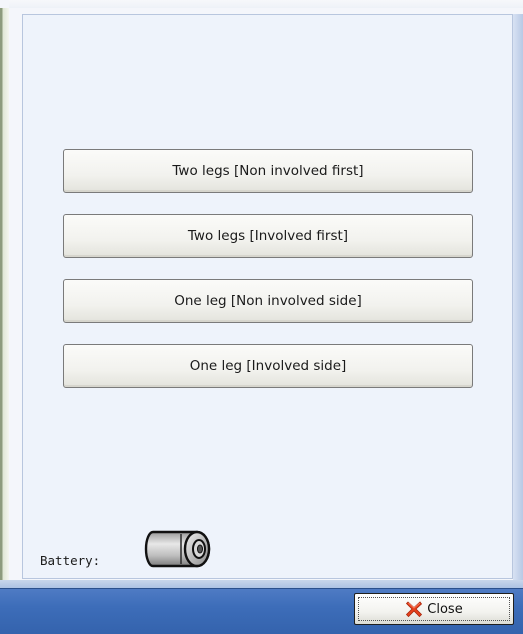 This screenshot has height=634, width=523. Describe the element at coordinates (268, 301) in the screenshot. I see `one-leg-non-involved-side-button: One leg [Non involved side]` at that location.